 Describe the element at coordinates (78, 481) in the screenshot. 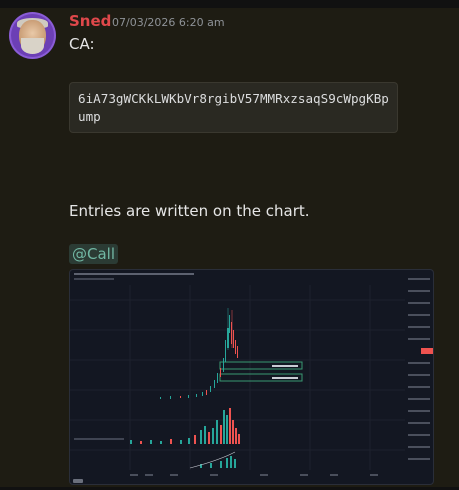

I see `tradingview-logo-icon` at that location.